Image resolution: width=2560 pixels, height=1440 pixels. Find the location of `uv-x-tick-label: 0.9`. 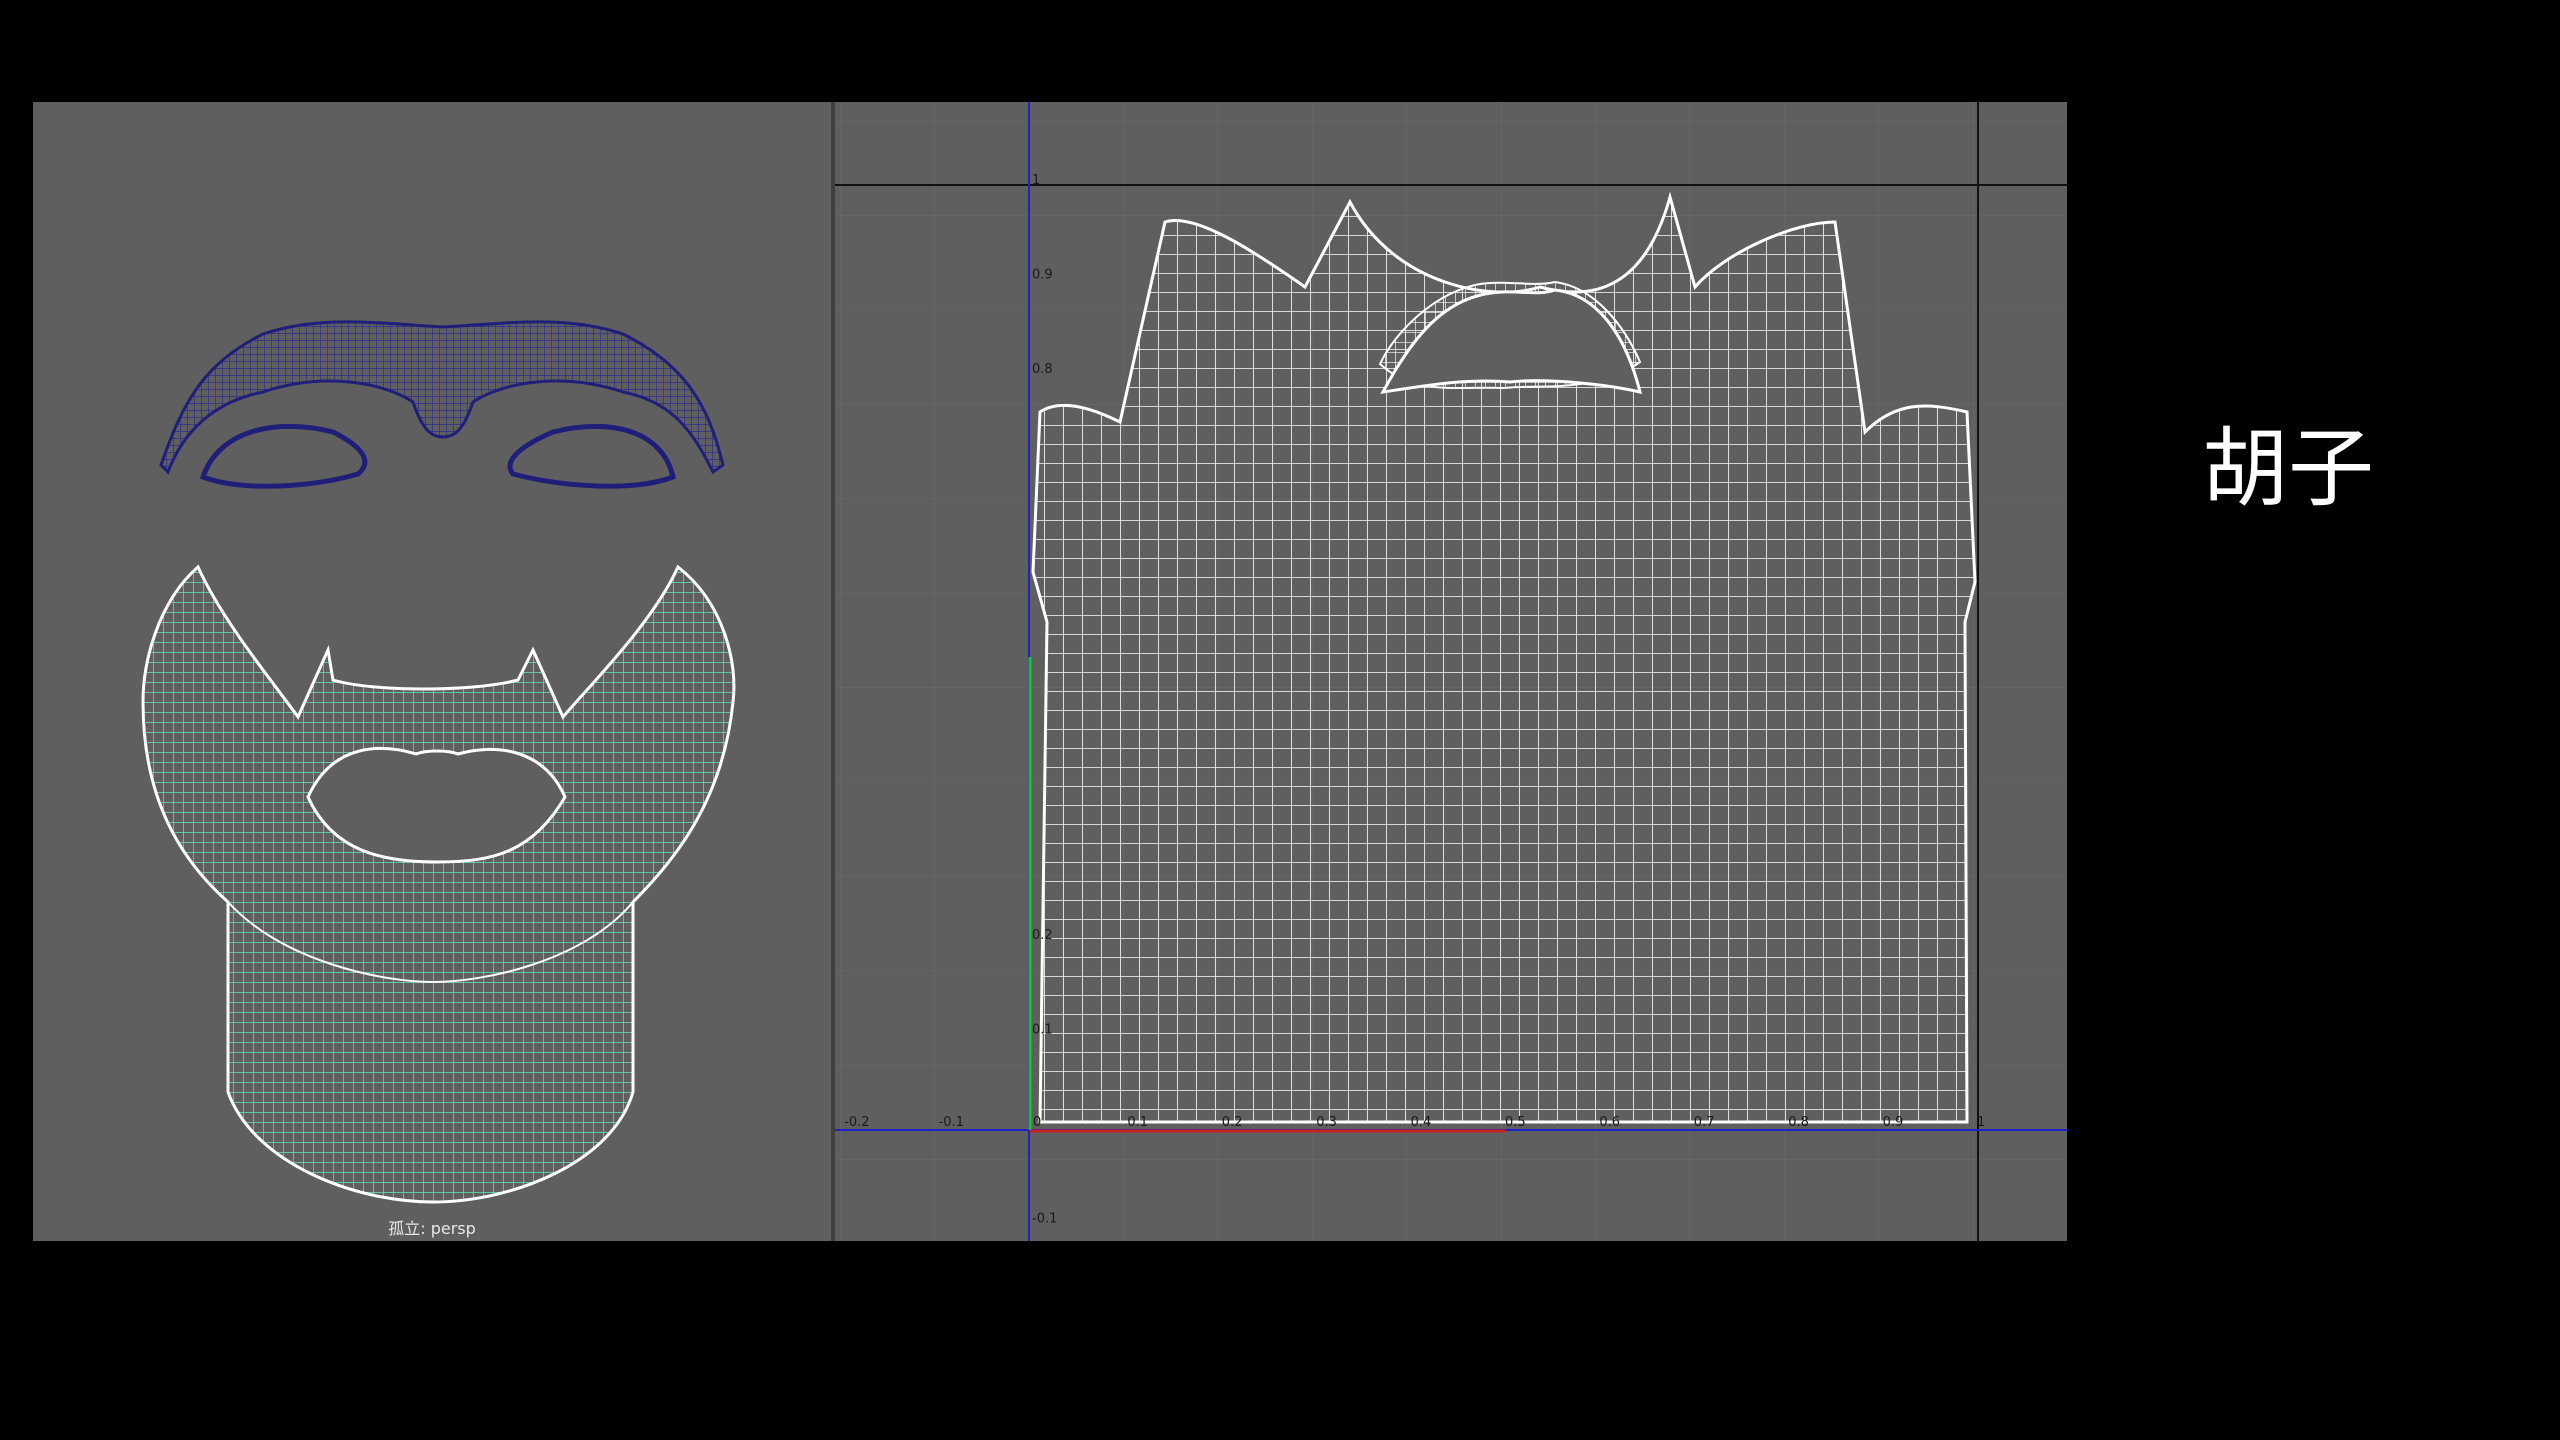

uv-x-tick-label: 0.9 is located at coordinates (1893, 1122).